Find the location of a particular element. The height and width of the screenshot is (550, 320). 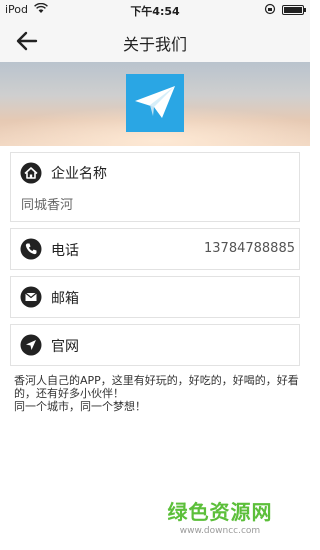

nav-bar: 关于我们 is located at coordinates (155, 41).